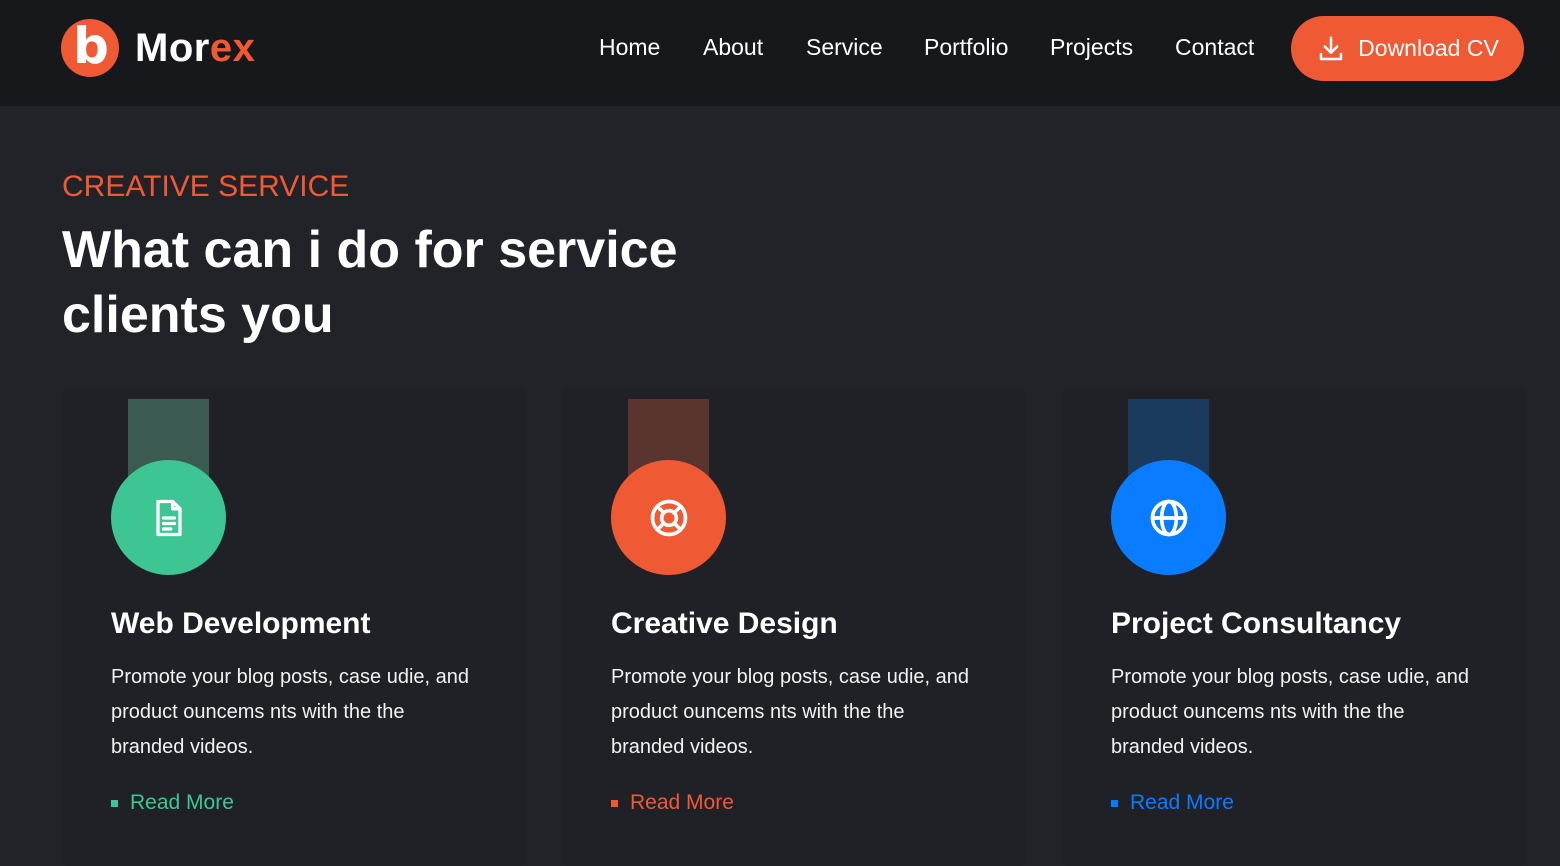 The height and width of the screenshot is (866, 1560). I want to click on download-cv-label: Download CV, so click(1428, 48).